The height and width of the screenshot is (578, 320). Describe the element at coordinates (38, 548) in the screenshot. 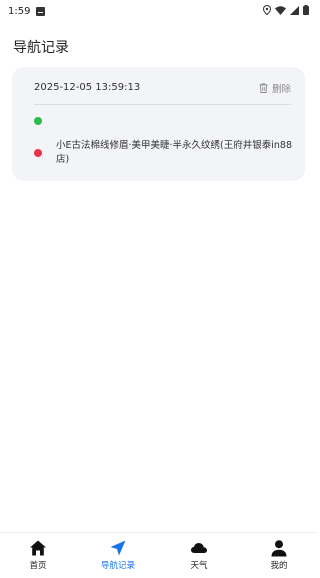

I see `home-icon` at that location.